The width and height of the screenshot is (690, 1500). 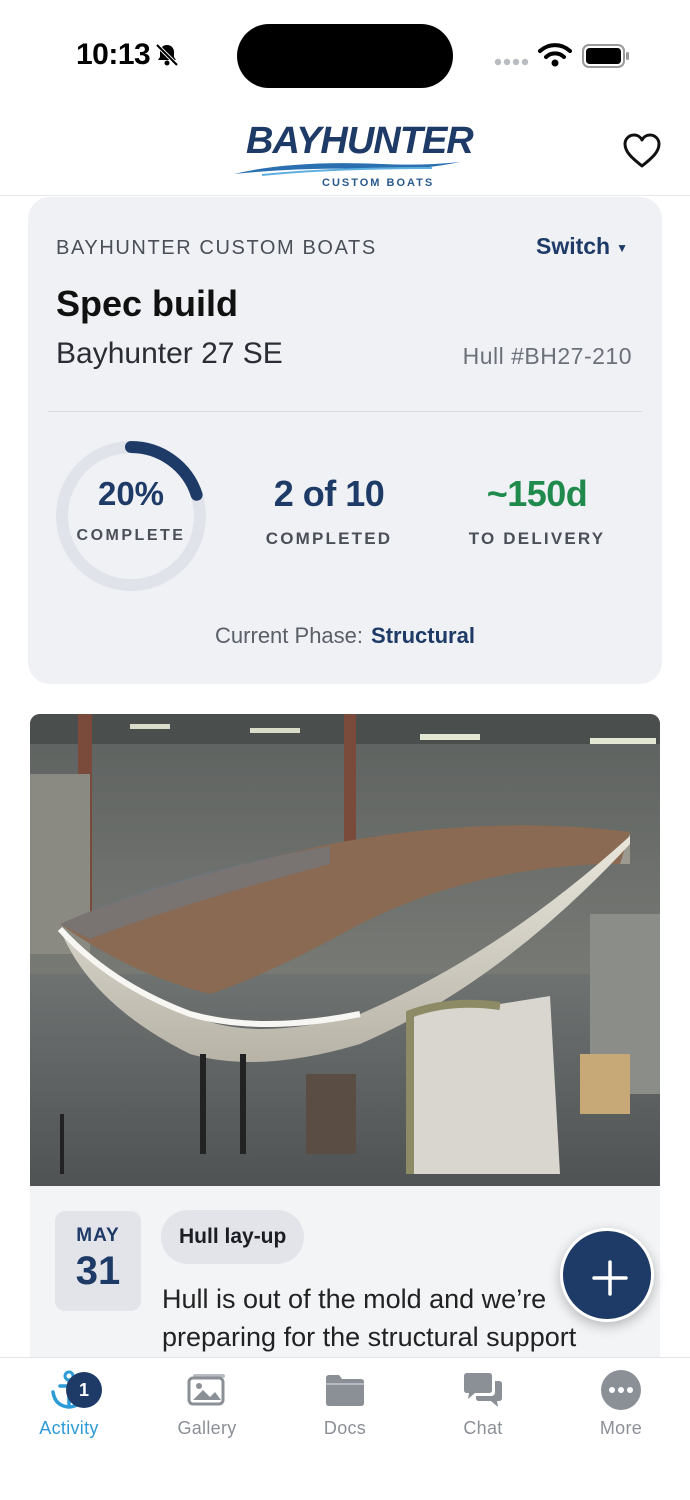 What do you see at coordinates (622, 247) in the screenshot?
I see `caret-down-icon: ▼` at bounding box center [622, 247].